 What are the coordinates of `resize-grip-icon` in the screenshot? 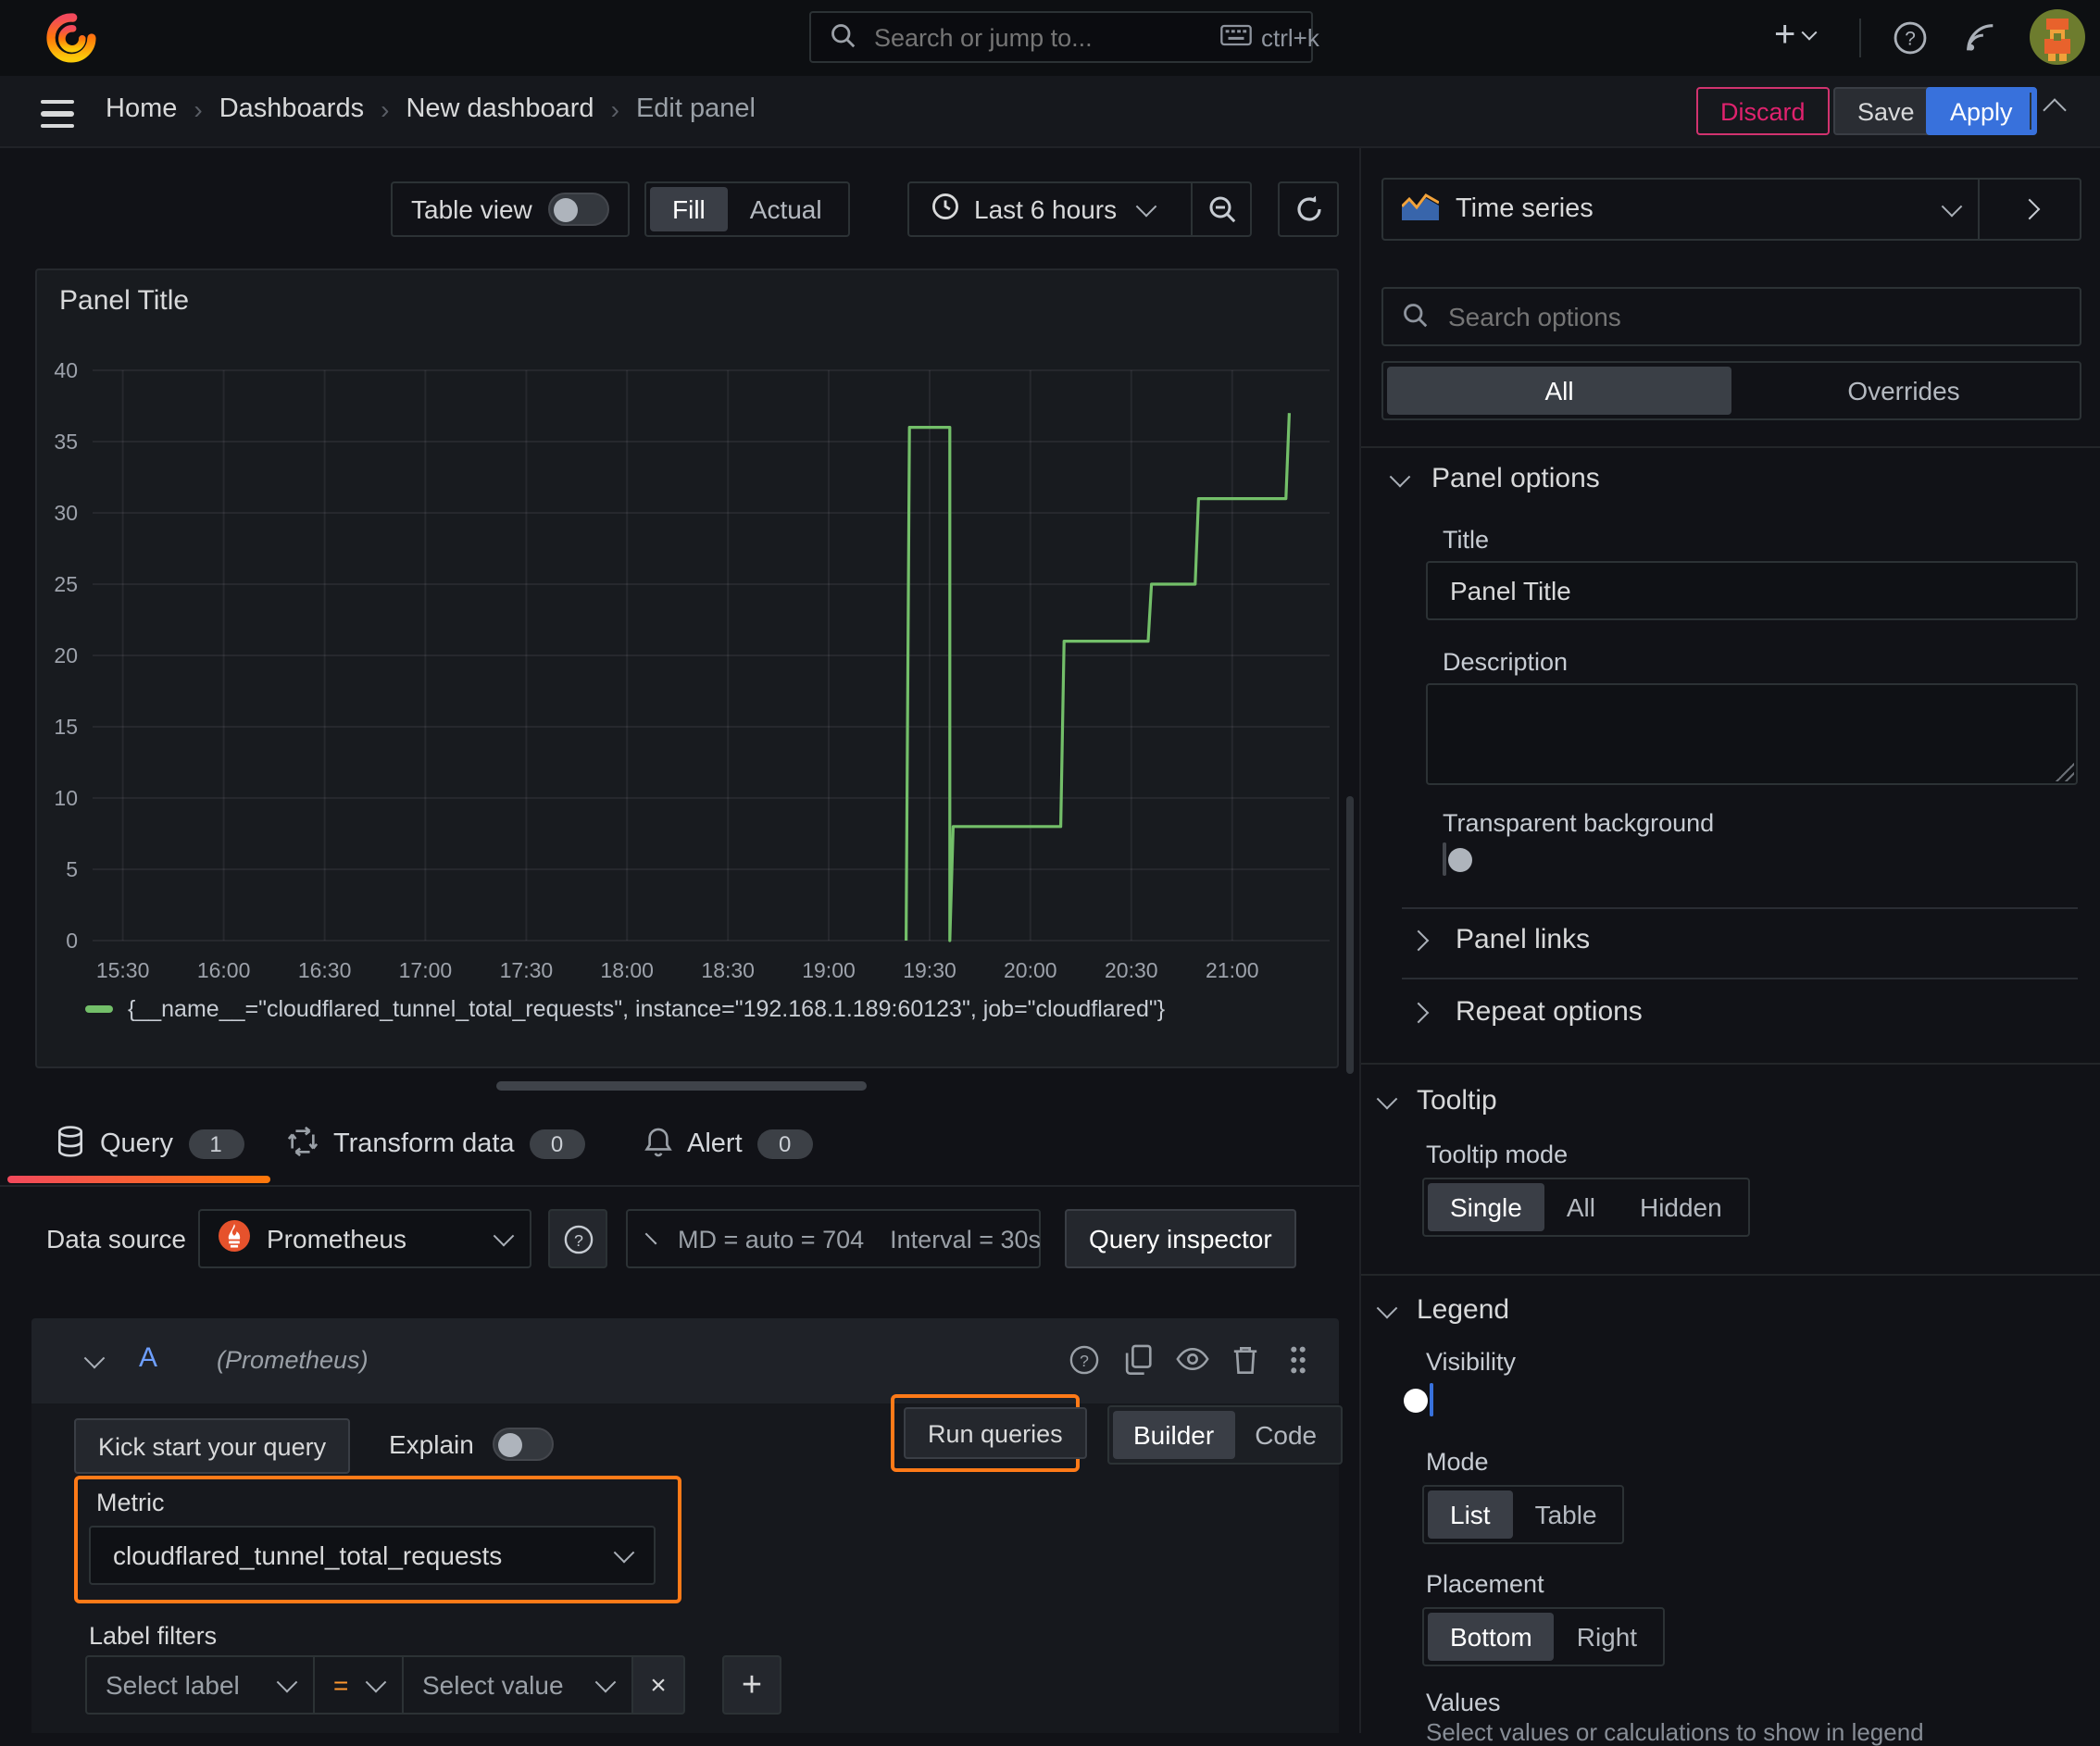 It's located at (2065, 772).